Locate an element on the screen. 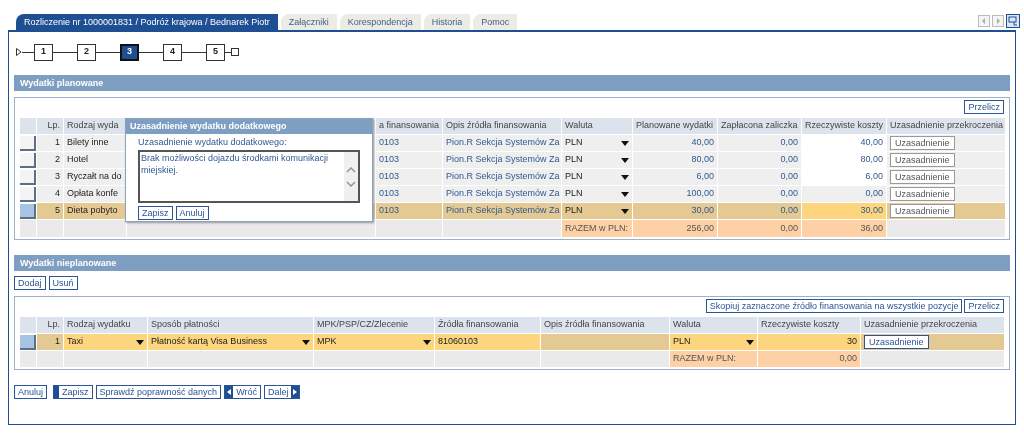  amount-field: 30 is located at coordinates (809, 342).